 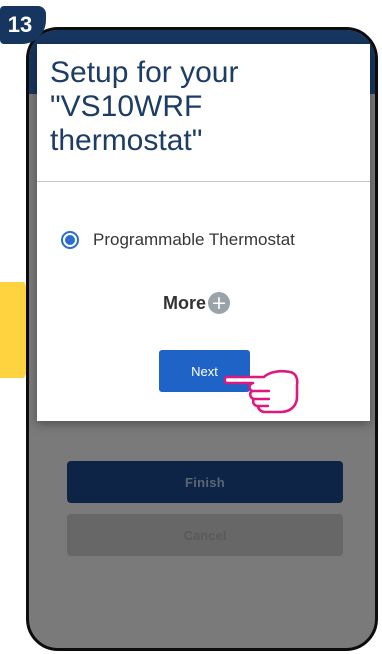 I want to click on more-toggle: More +, so click(x=197, y=303).